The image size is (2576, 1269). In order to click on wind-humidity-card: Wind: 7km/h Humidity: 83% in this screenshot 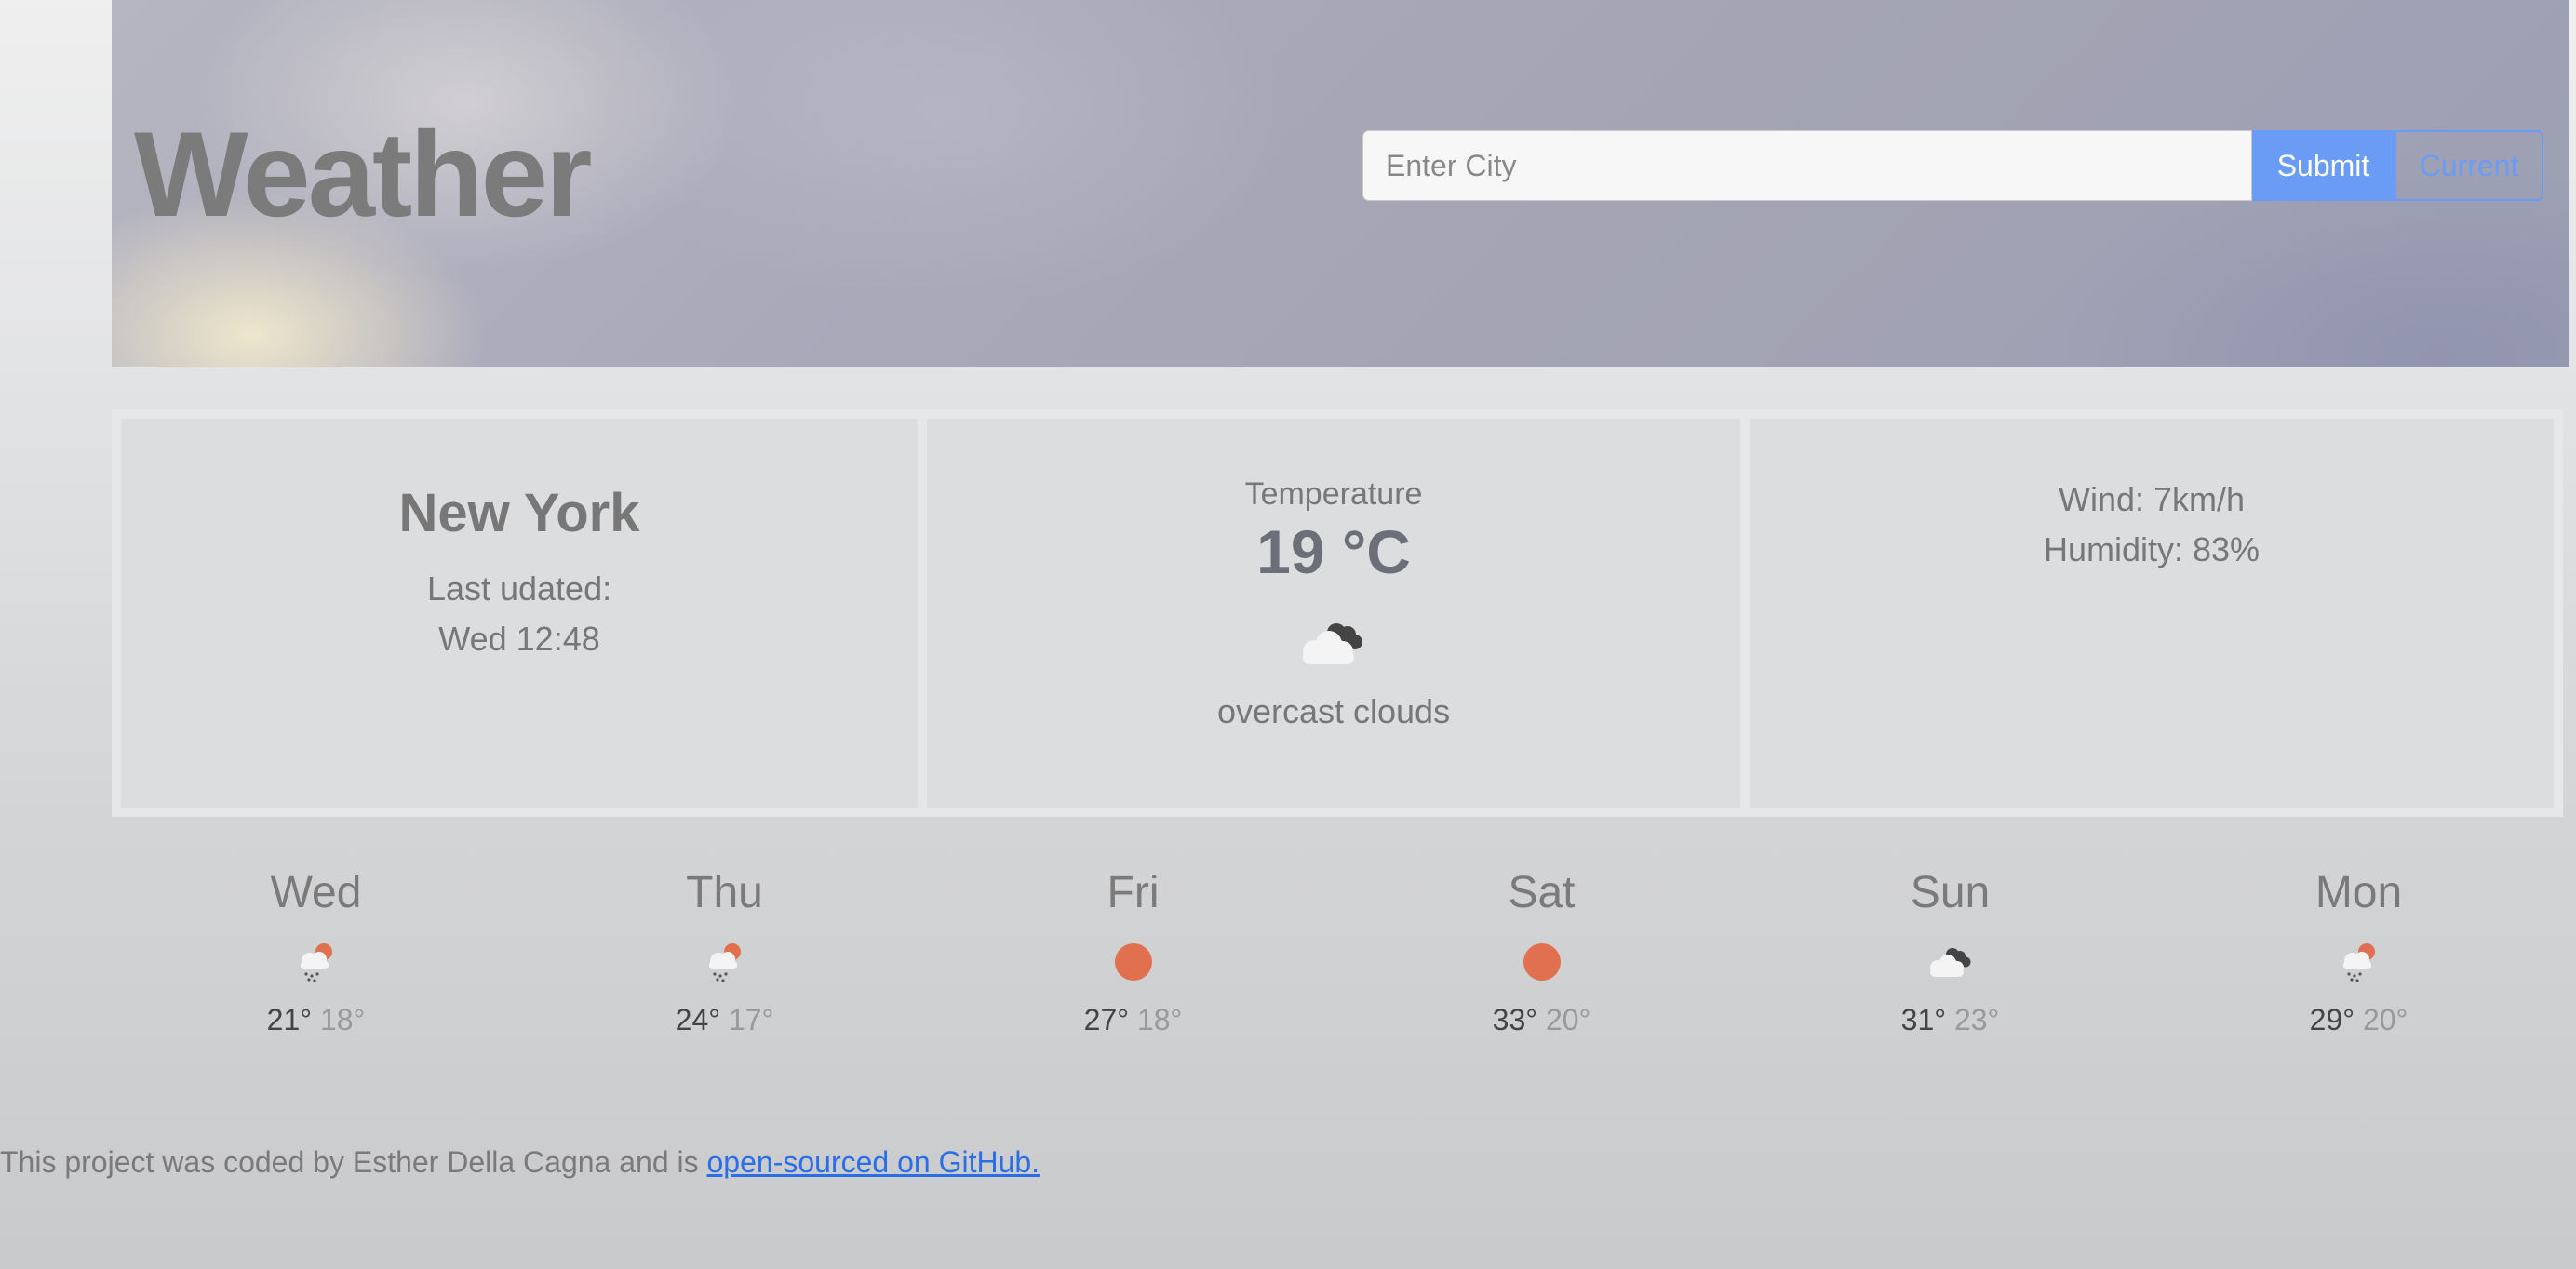, I will do `click(2152, 613)`.